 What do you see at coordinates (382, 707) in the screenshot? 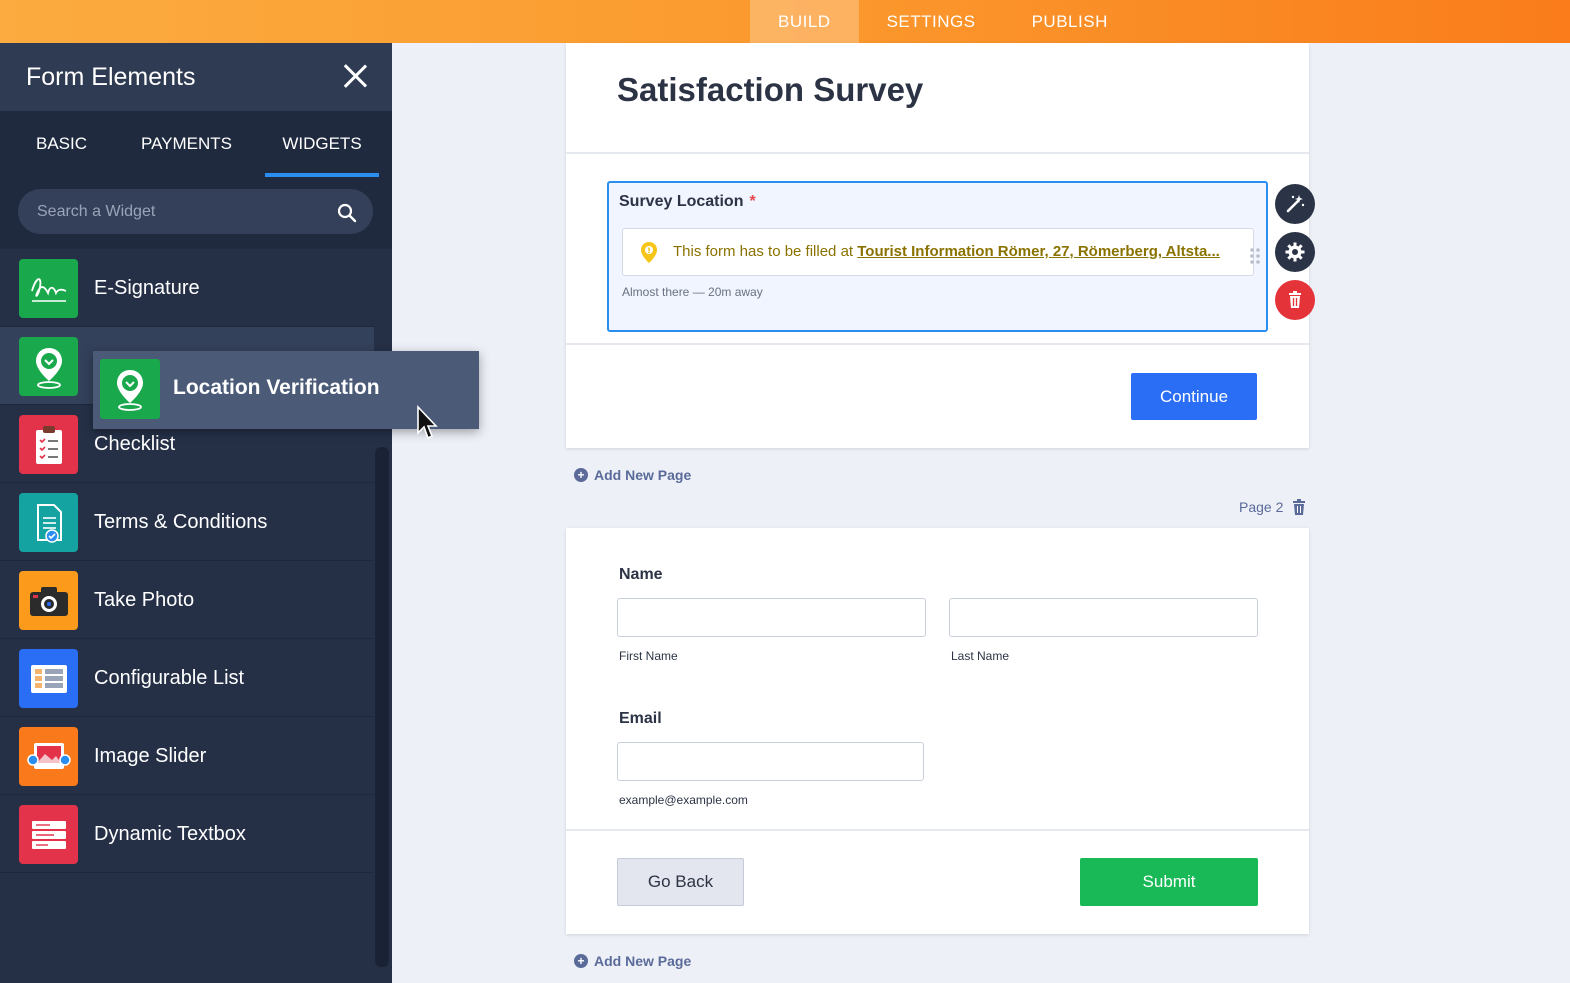
I see `sidebar-scrollbar` at bounding box center [382, 707].